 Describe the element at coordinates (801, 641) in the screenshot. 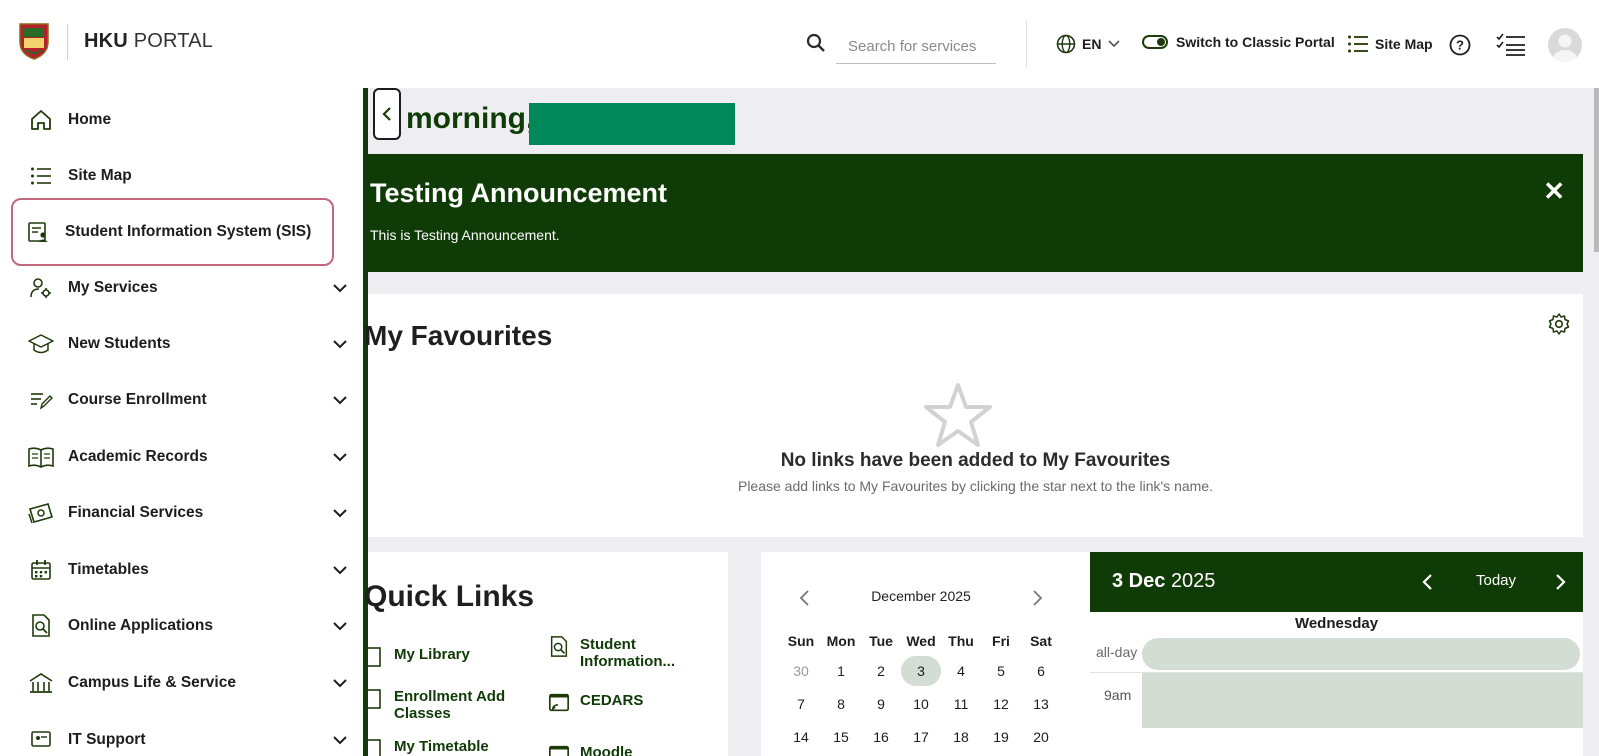

I see `weekday-header: Sun` at that location.